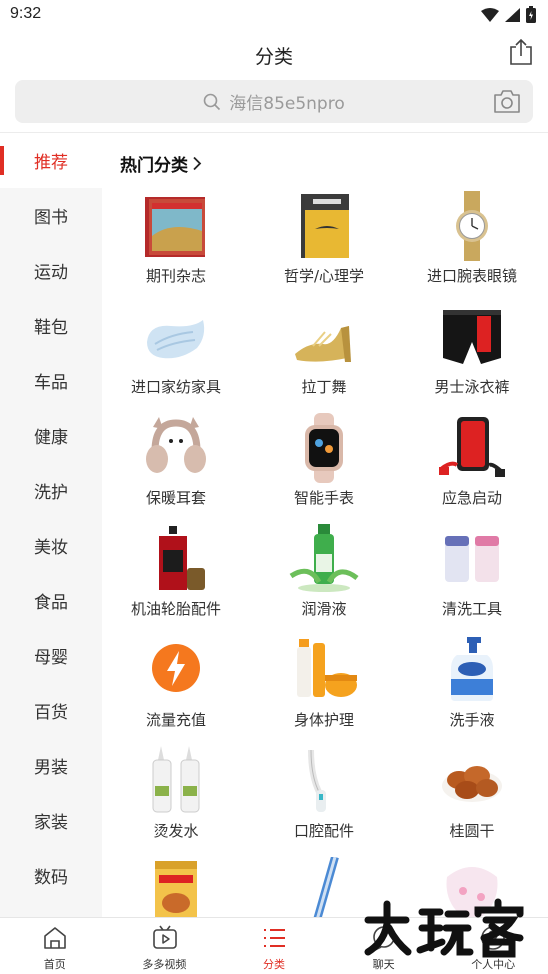 This screenshot has width=548, height=974. What do you see at coordinates (531, 14) in the screenshot?
I see `battery-icon` at bounding box center [531, 14].